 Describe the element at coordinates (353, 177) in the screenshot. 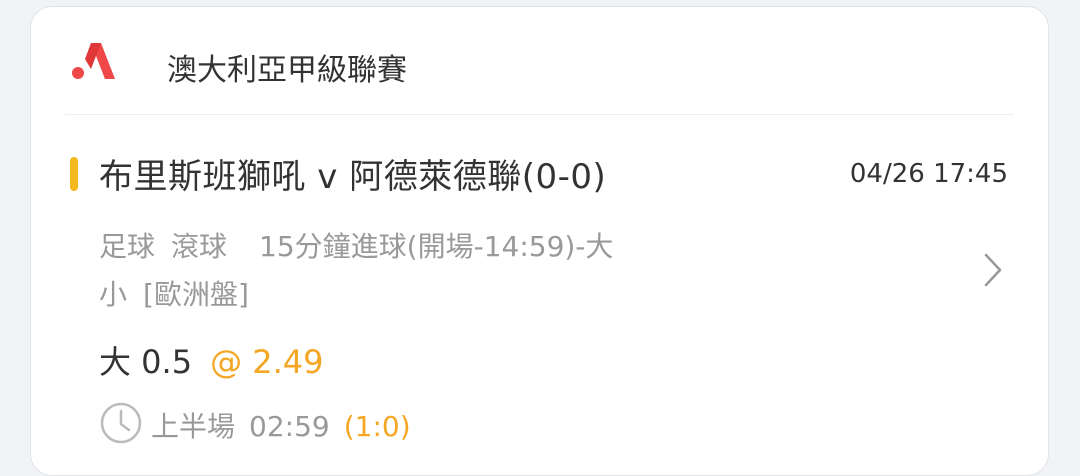

I see `match-title: 布里斯班獅吼 v 阿德萊德聯(0-0)` at that location.